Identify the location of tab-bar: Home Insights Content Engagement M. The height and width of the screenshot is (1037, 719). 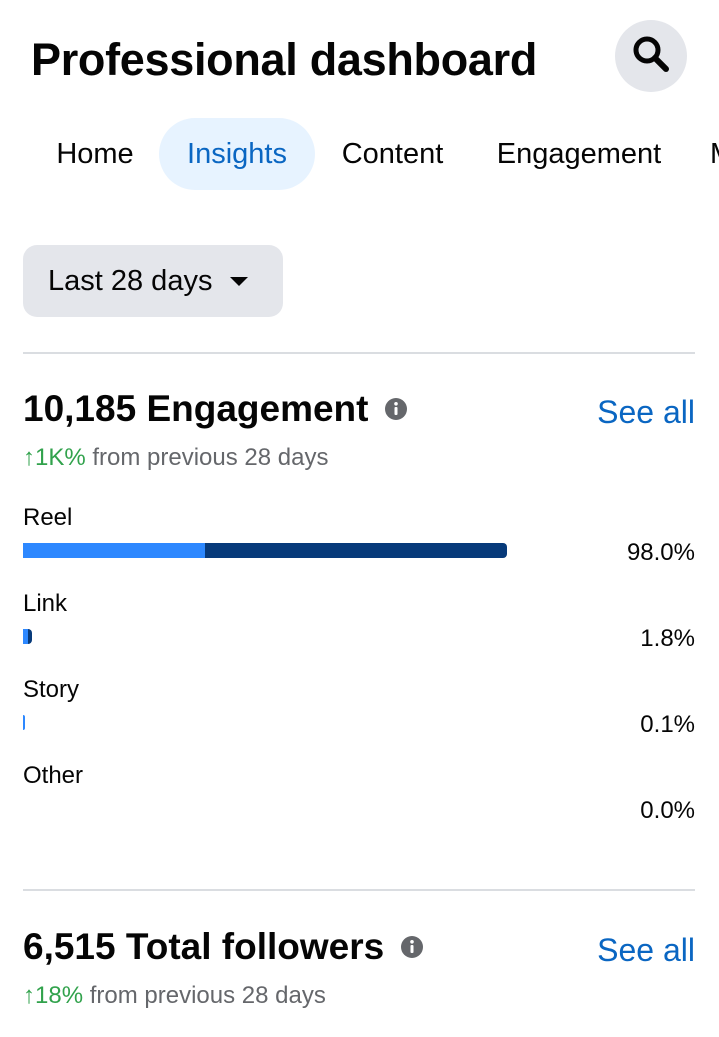
(359, 154).